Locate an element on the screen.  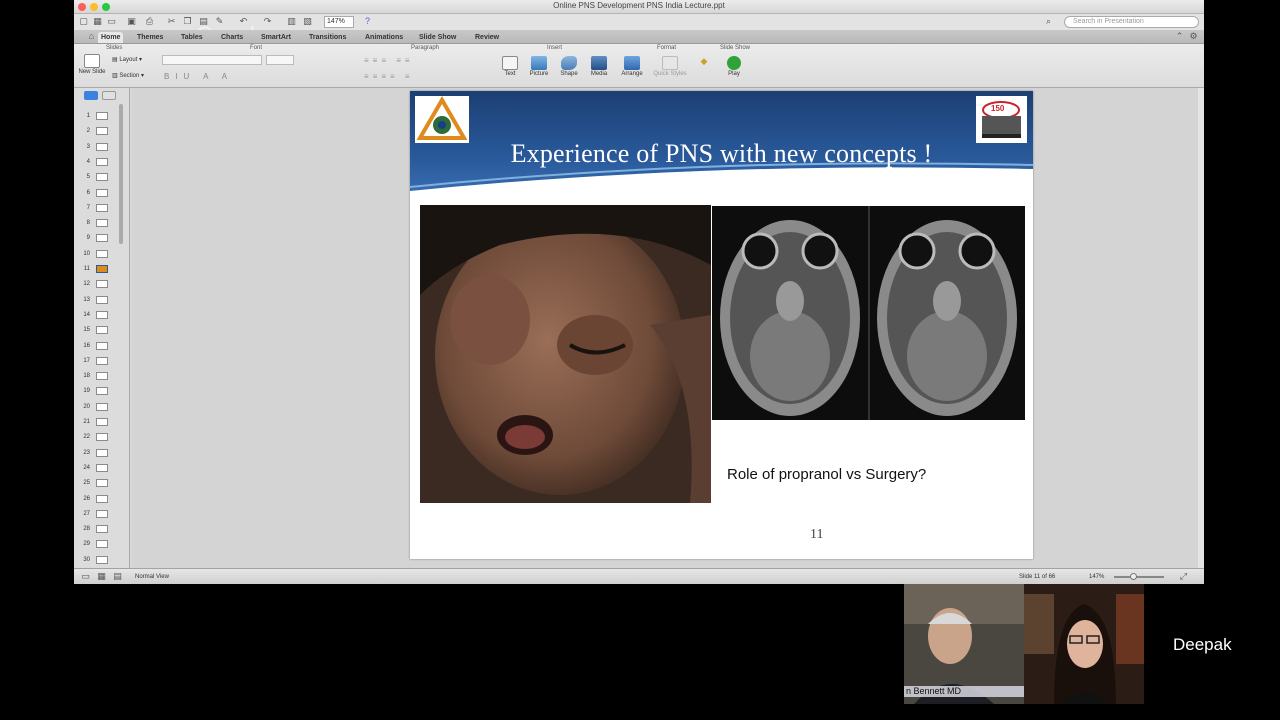
tab-tables: Tables is located at coordinates (192, 37).